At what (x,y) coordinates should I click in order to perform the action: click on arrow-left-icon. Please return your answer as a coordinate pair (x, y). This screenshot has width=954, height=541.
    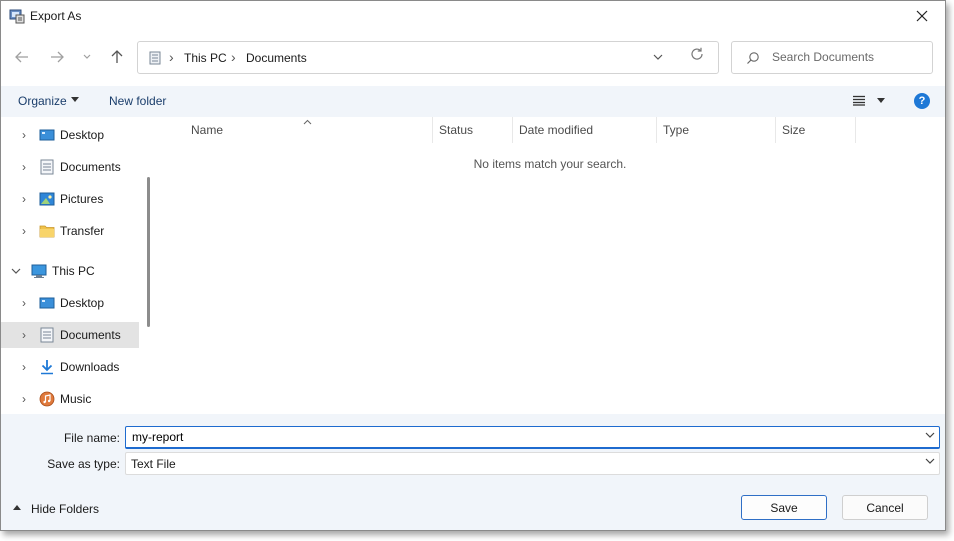
    Looking at the image, I should click on (21, 57).